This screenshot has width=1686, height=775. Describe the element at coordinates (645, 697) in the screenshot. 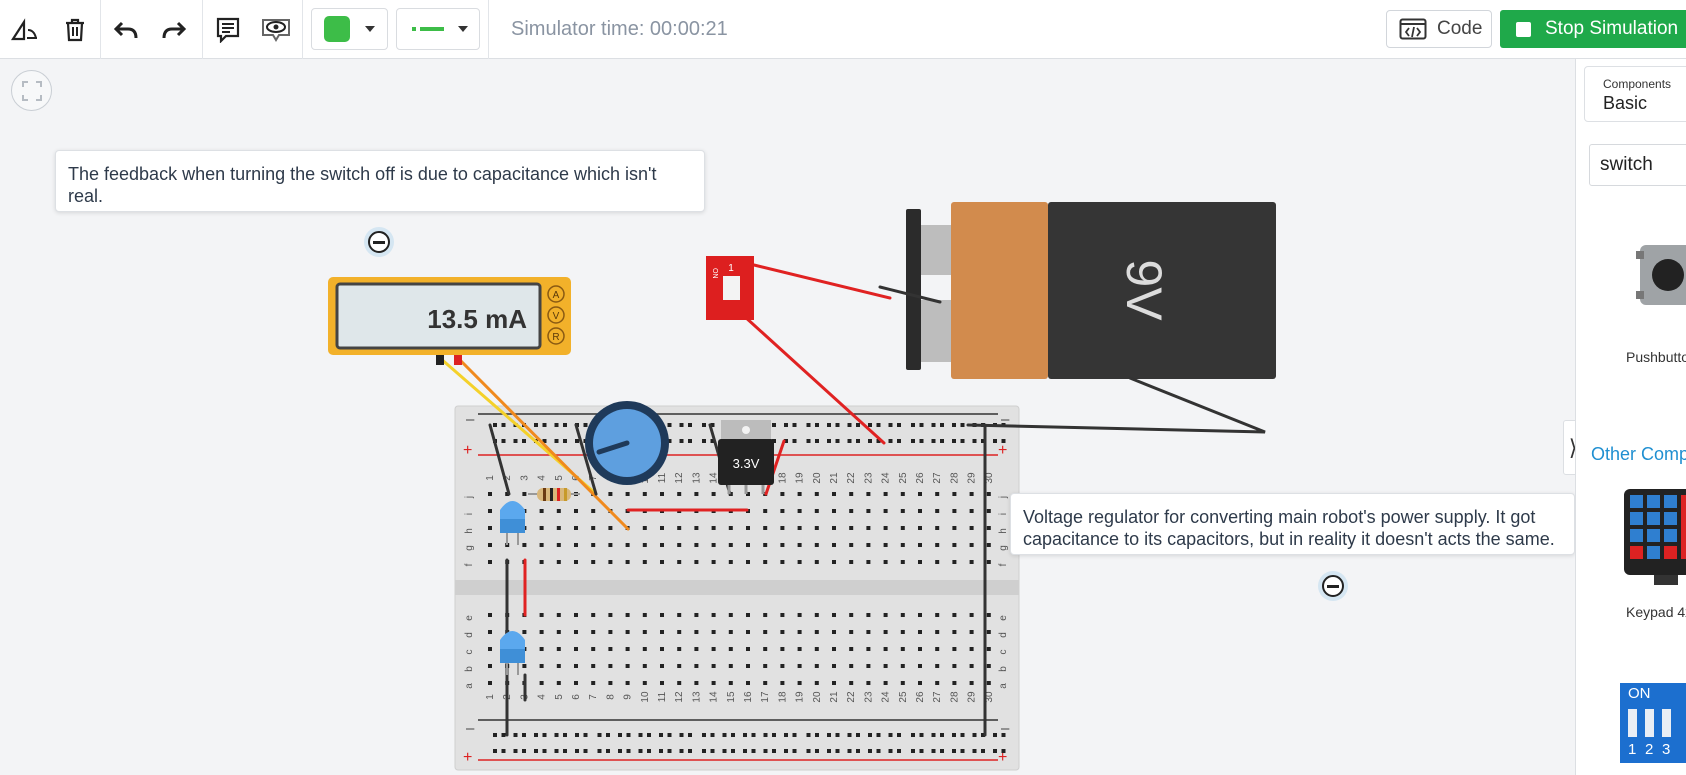

I see `column-label: 10` at that location.